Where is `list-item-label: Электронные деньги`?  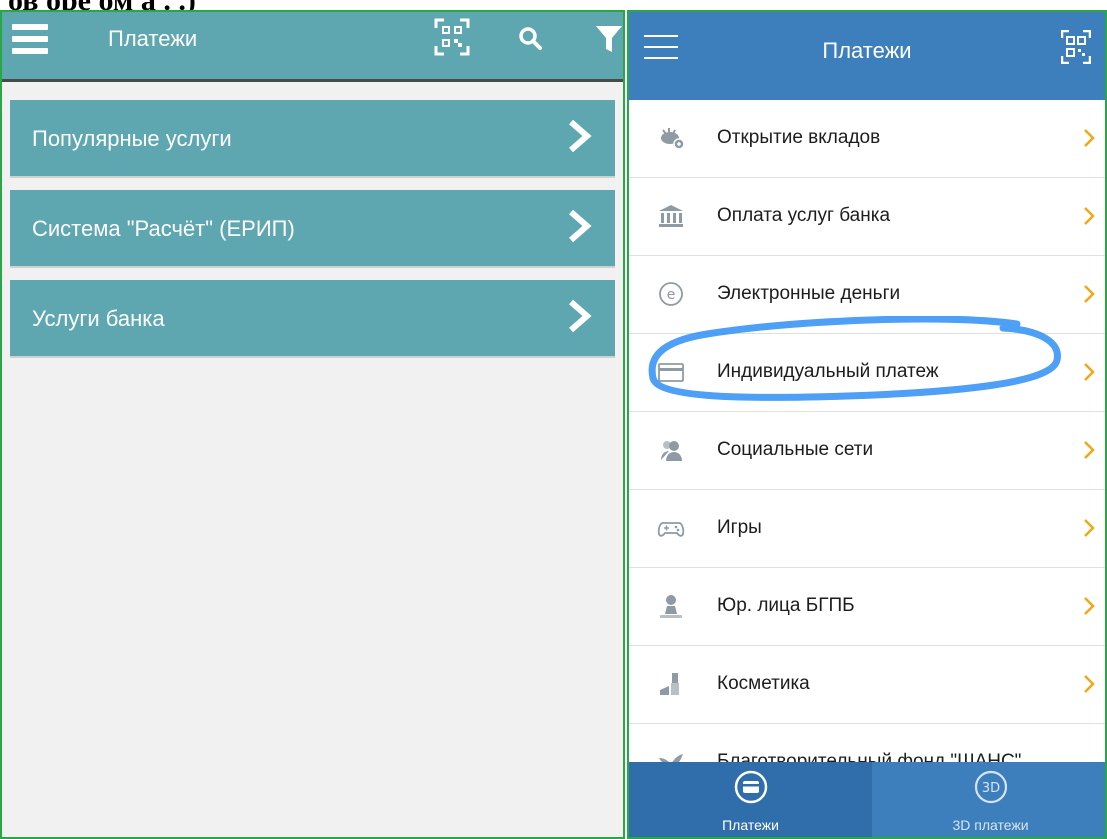
list-item-label: Электронные деньги is located at coordinates (809, 293).